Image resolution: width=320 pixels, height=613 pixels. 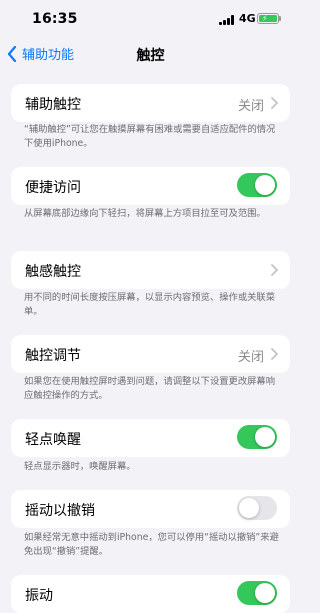 I want to click on shake-to-undo-row: 摇动以撤销, so click(x=150, y=509).